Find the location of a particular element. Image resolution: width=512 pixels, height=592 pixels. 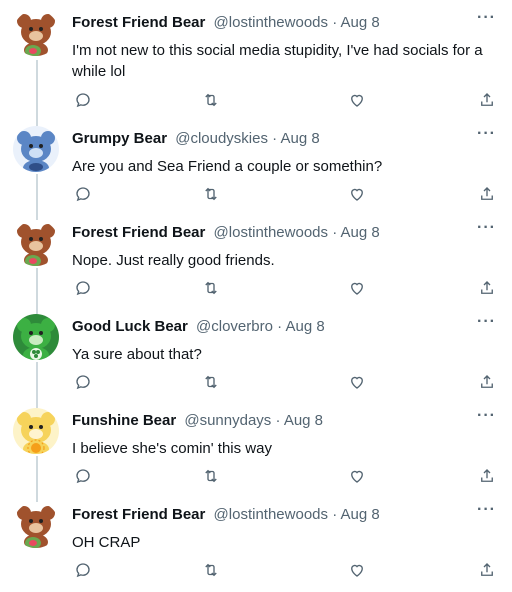

handle: @cloudyskies is located at coordinates (221, 138).